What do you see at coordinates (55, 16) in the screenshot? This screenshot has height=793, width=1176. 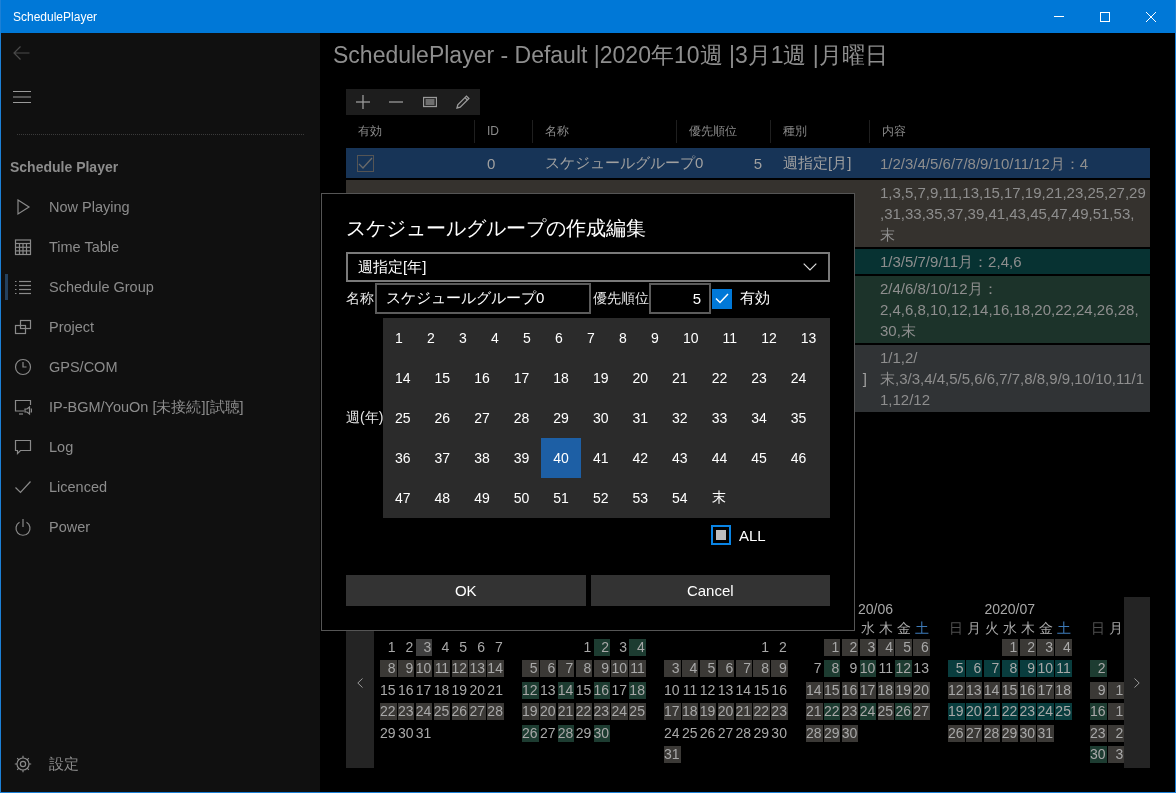 I see `window-title: SchedulePlayer` at bounding box center [55, 16].